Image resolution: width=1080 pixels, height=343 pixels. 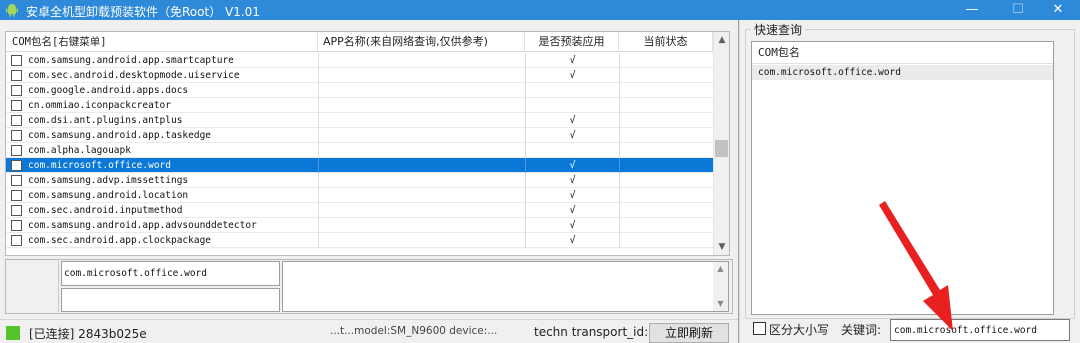 What do you see at coordinates (972, 10) in the screenshot?
I see `minimize-button: —` at bounding box center [972, 10].